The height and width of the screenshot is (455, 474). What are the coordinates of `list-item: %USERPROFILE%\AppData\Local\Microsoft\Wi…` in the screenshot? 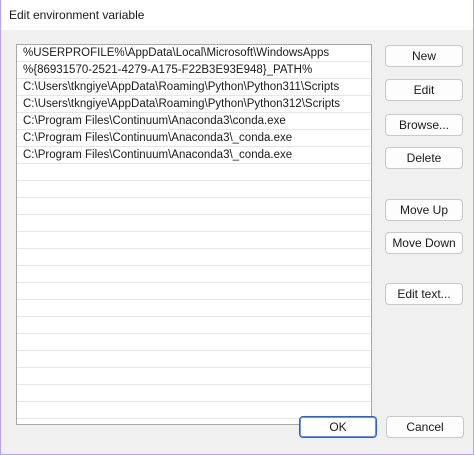 It's located at (194, 53).